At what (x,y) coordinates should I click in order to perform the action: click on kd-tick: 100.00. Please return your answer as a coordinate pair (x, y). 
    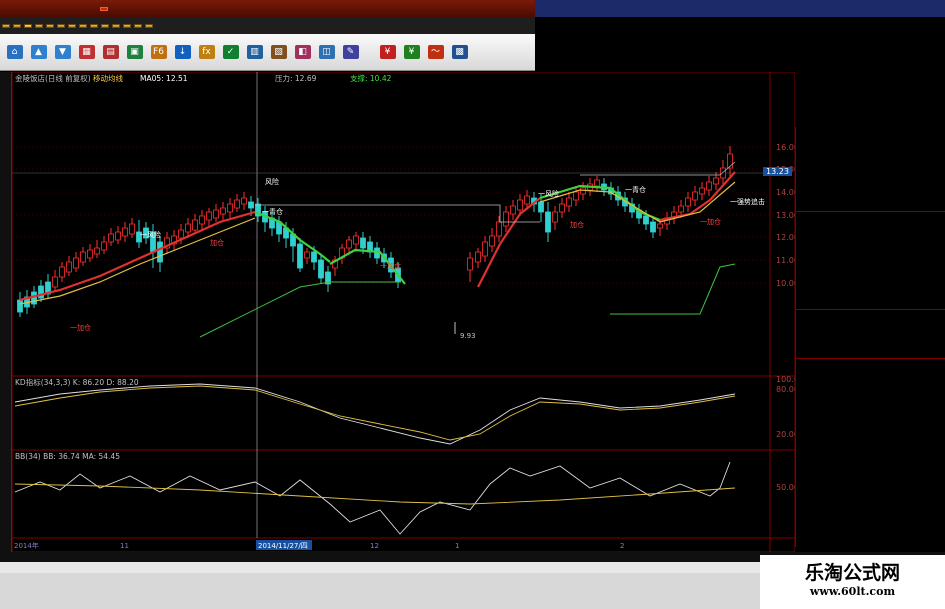
    Looking at the image, I should click on (785, 379).